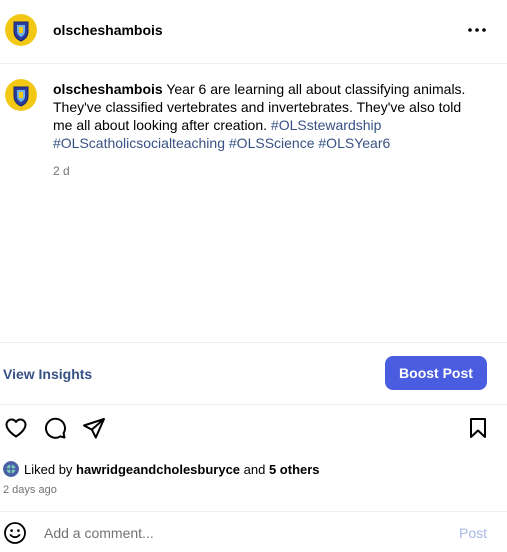 The height and width of the screenshot is (552, 507). Describe the element at coordinates (30, 490) in the screenshot. I see `post-date: 2 days ago` at that location.